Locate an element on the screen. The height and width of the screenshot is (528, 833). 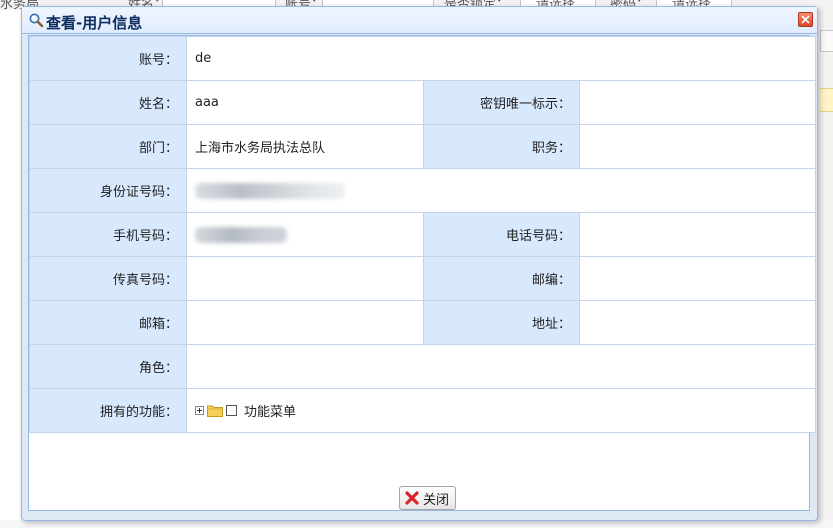
red-x-icon is located at coordinates (412, 498).